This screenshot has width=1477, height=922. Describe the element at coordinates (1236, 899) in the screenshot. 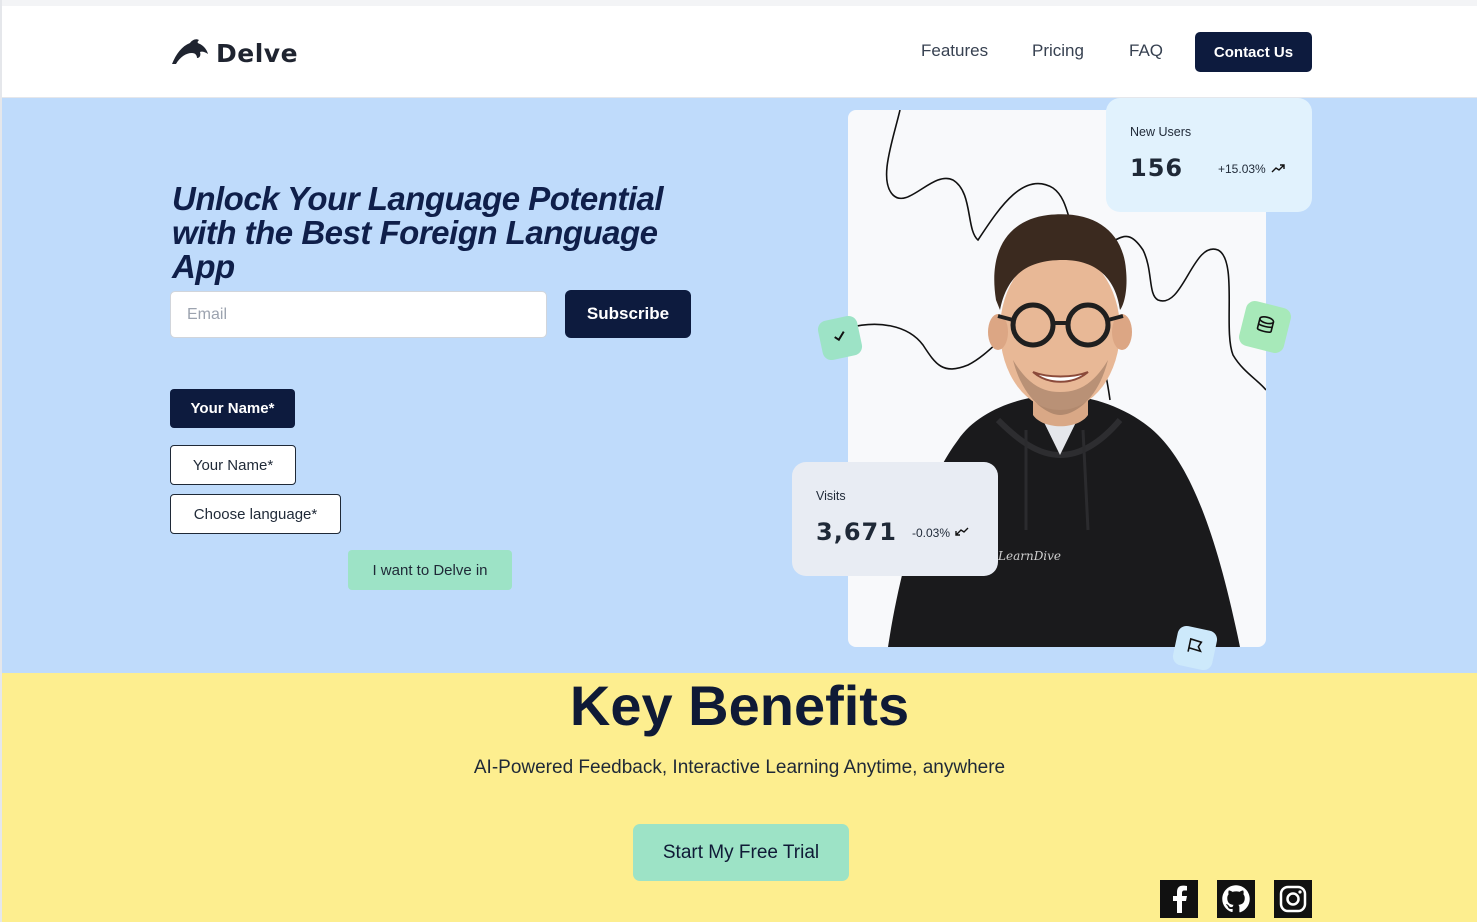

I see `github-icon` at that location.